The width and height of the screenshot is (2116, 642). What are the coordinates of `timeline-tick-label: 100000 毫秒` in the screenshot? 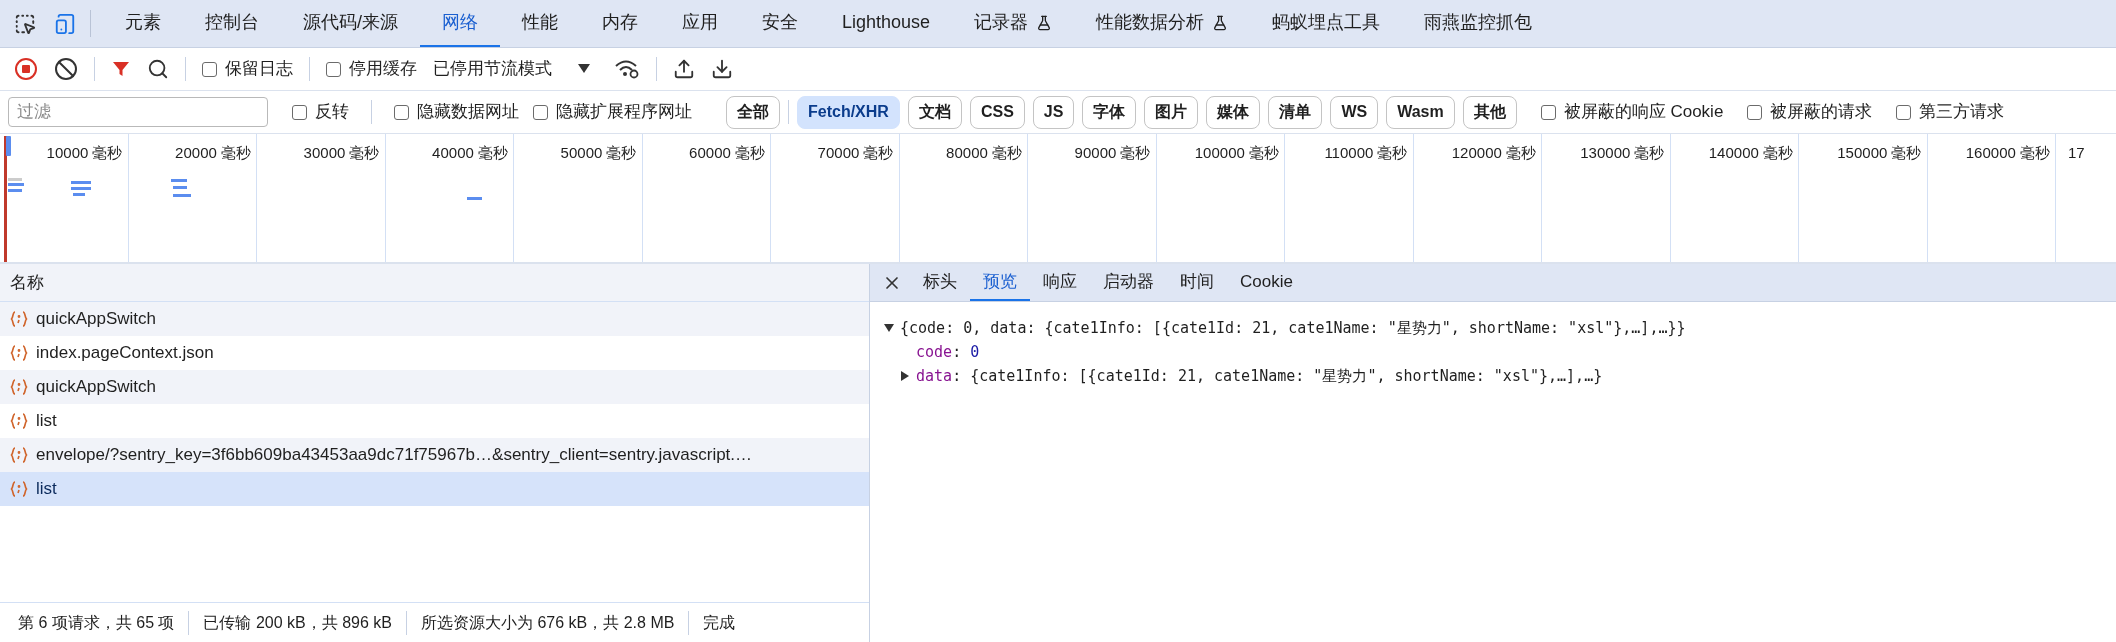 It's located at (1236, 153).